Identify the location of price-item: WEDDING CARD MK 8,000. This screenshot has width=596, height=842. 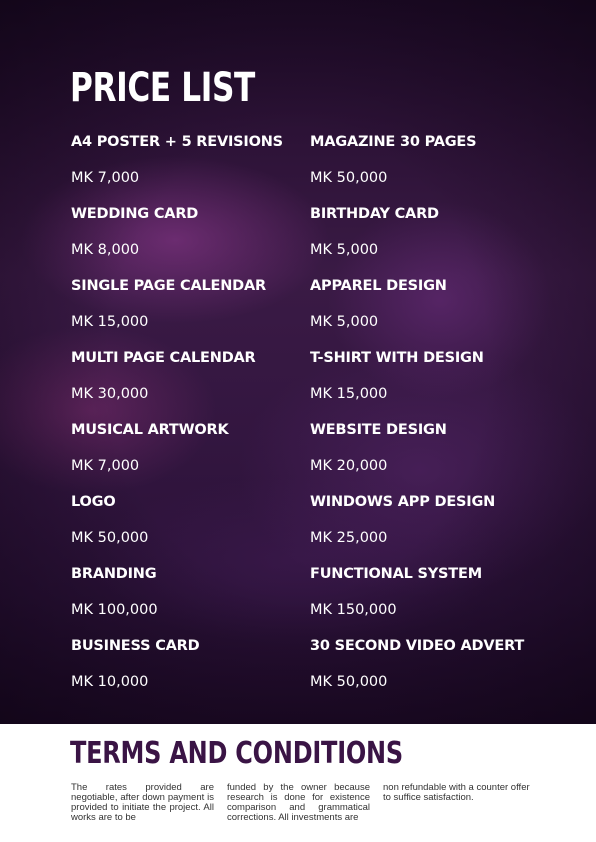
(177, 234).